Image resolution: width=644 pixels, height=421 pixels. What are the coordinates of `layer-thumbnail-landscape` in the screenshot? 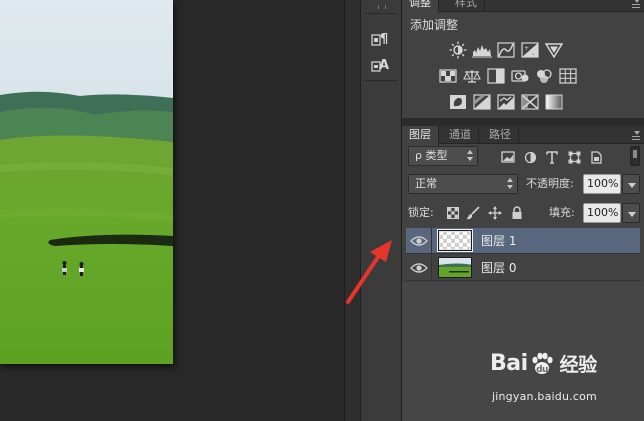 It's located at (455, 267).